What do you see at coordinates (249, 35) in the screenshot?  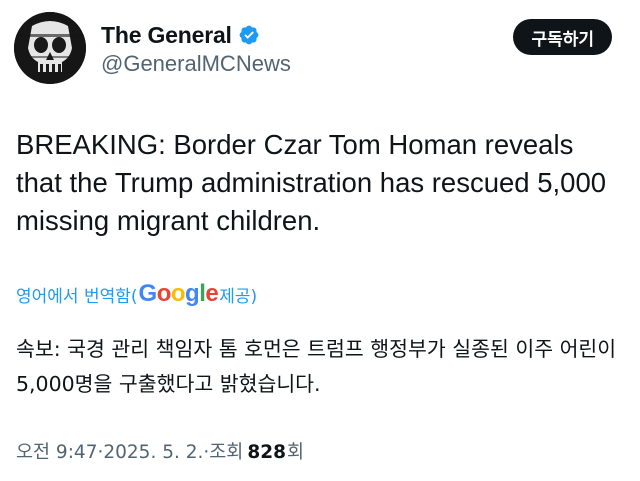 I see `verified-badge-icon` at bounding box center [249, 35].